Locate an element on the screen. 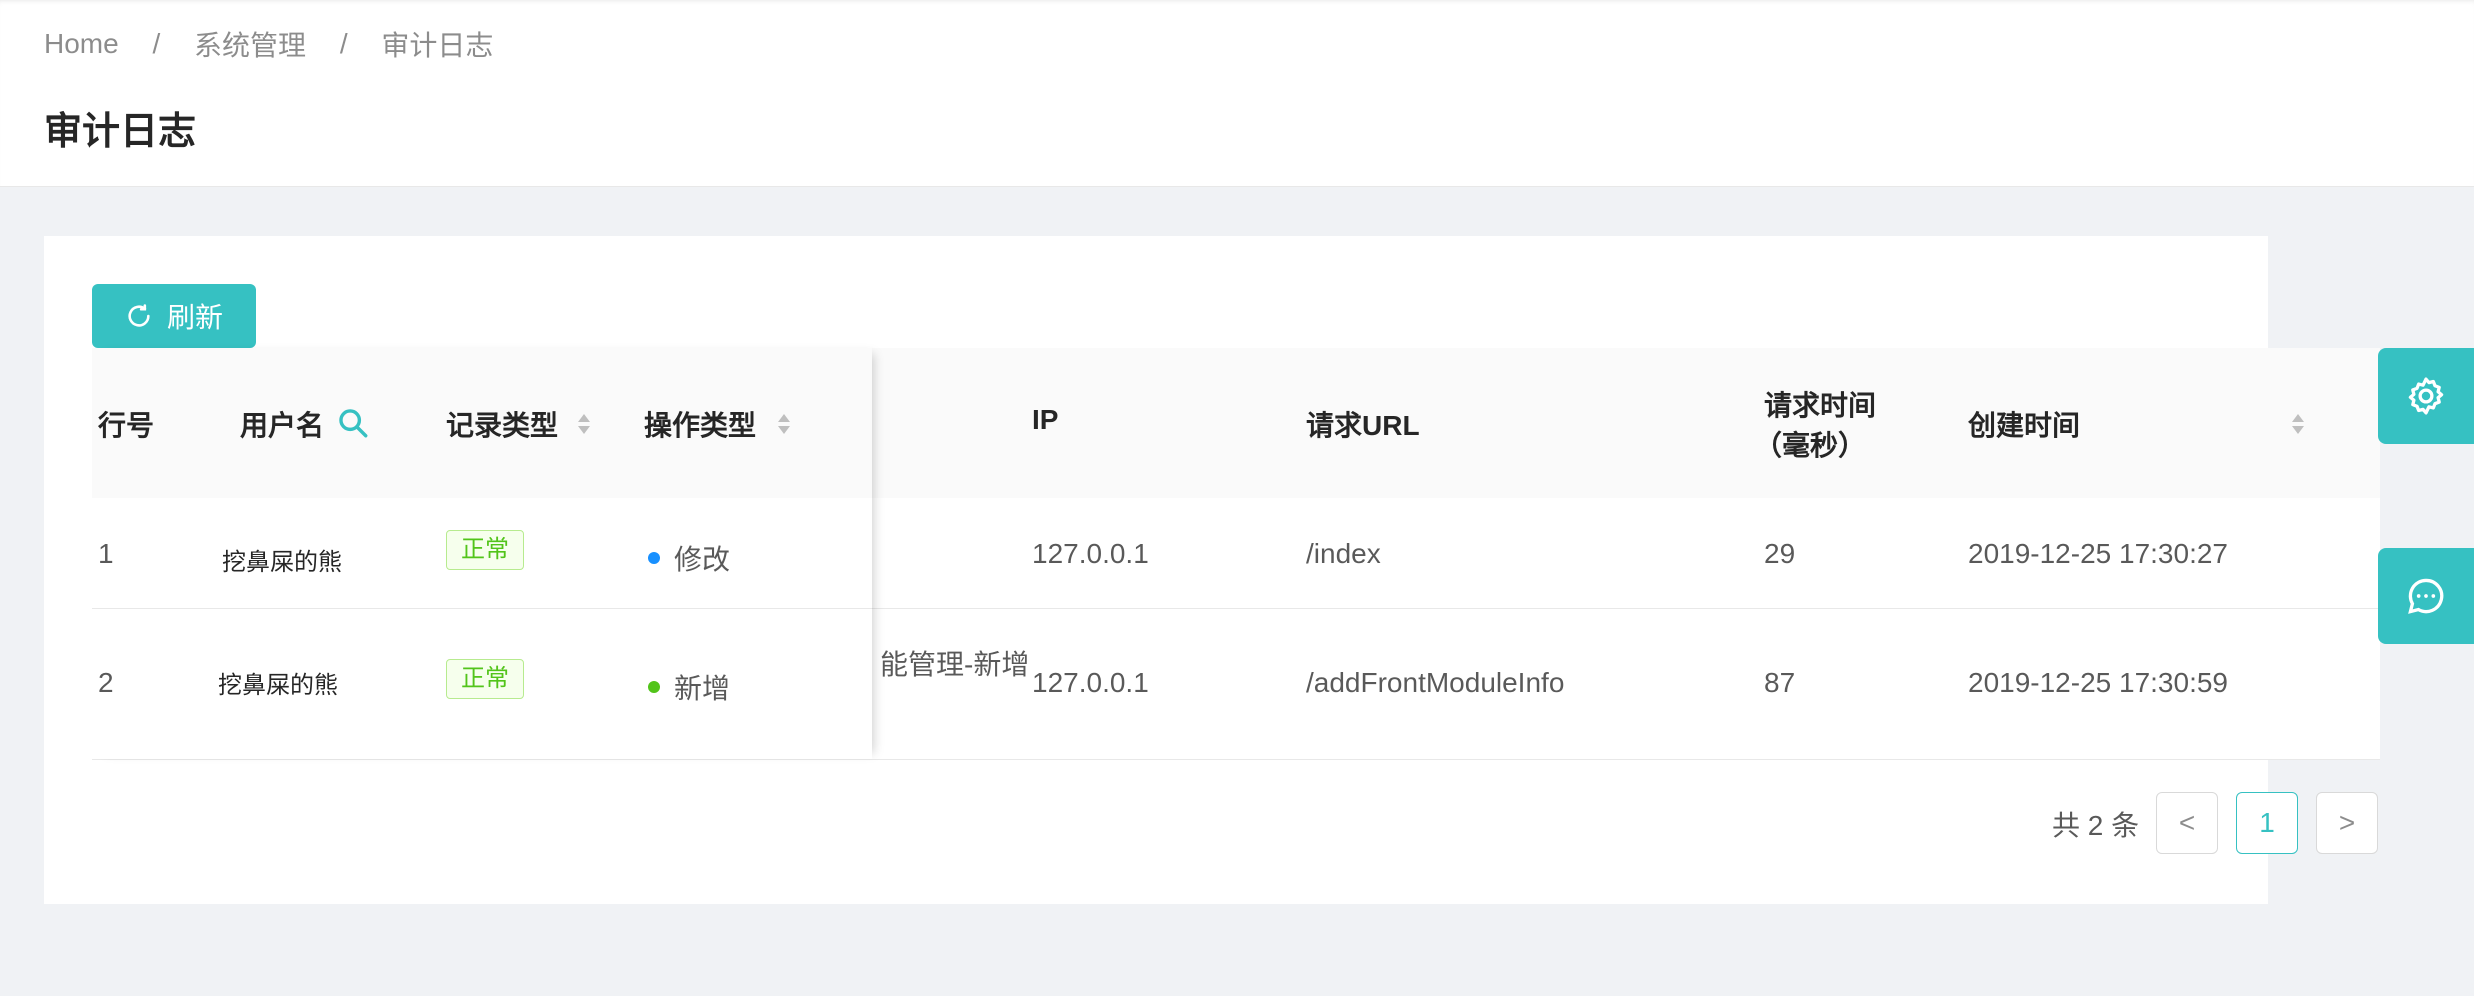 The image size is (2474, 996). request-url: /index is located at coordinates (1343, 553).